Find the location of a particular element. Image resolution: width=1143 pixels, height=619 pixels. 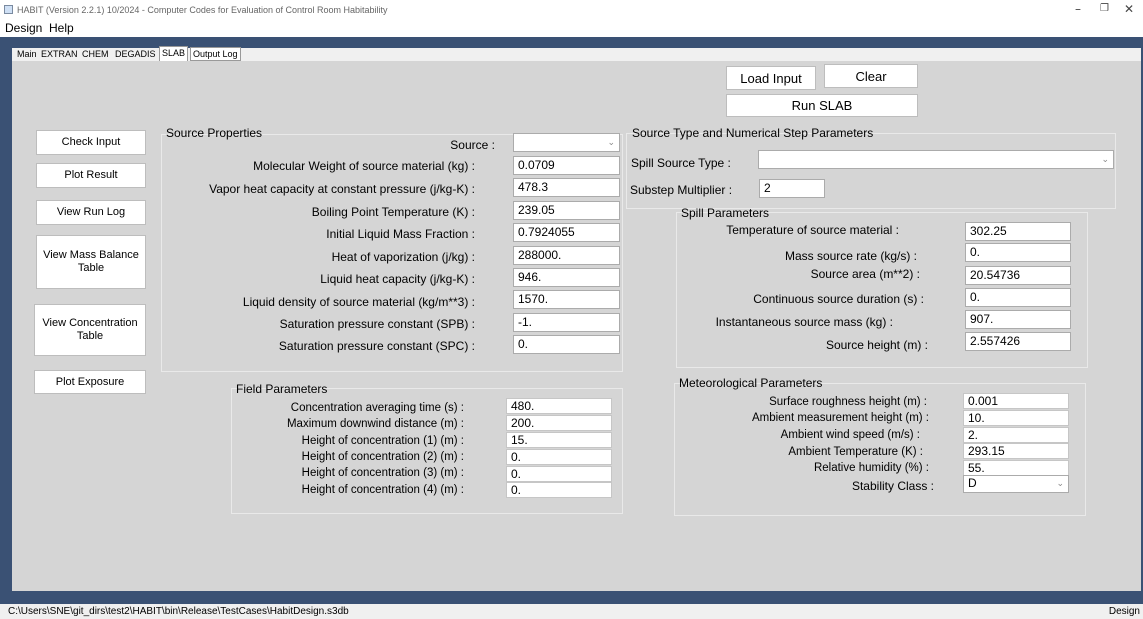

boiling-point-field: 239.05 is located at coordinates (566, 210).